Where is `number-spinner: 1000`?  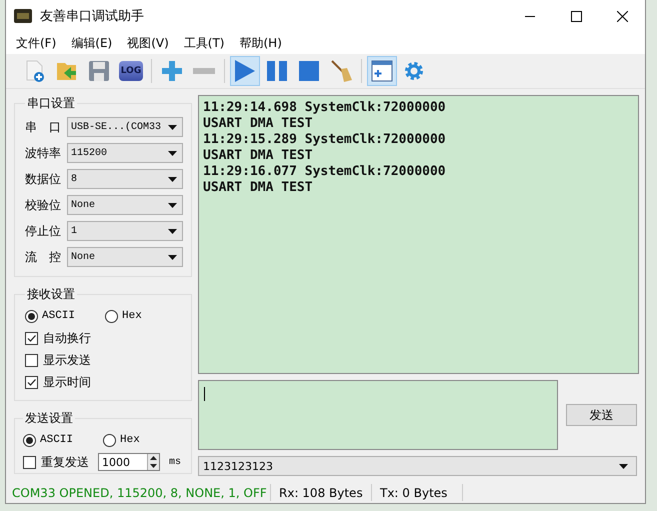
number-spinner: 1000 is located at coordinates (129, 462).